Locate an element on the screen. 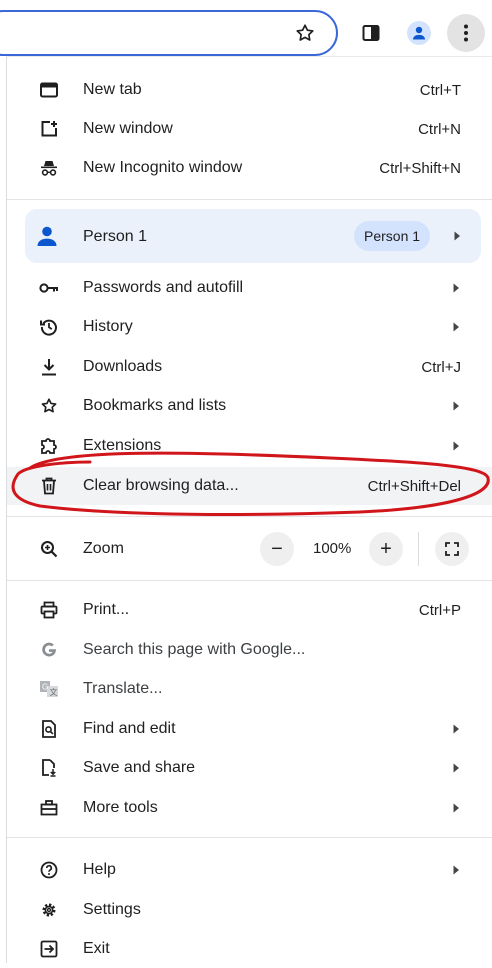 The image size is (492, 968). zoom-separator is located at coordinates (418, 549).